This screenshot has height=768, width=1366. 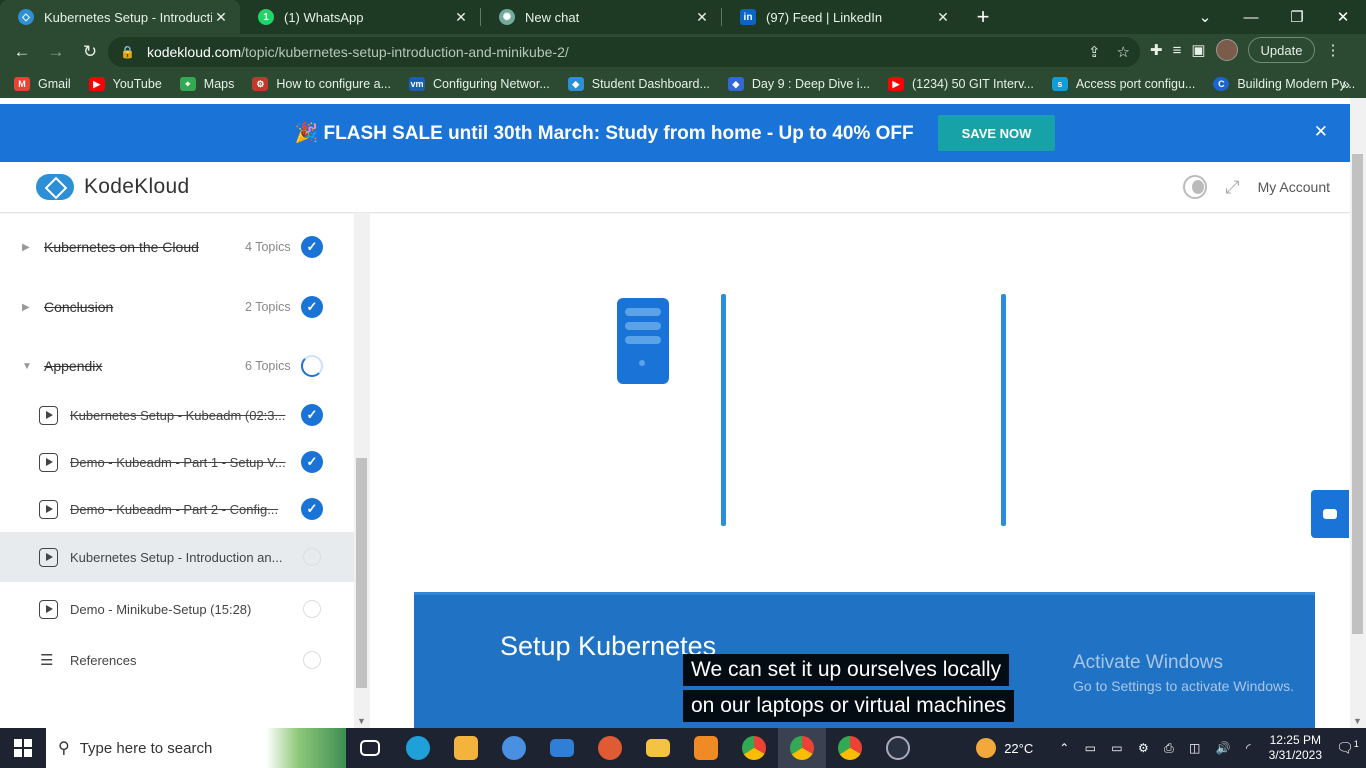 I want to click on chrome-icon, so click(x=754, y=748).